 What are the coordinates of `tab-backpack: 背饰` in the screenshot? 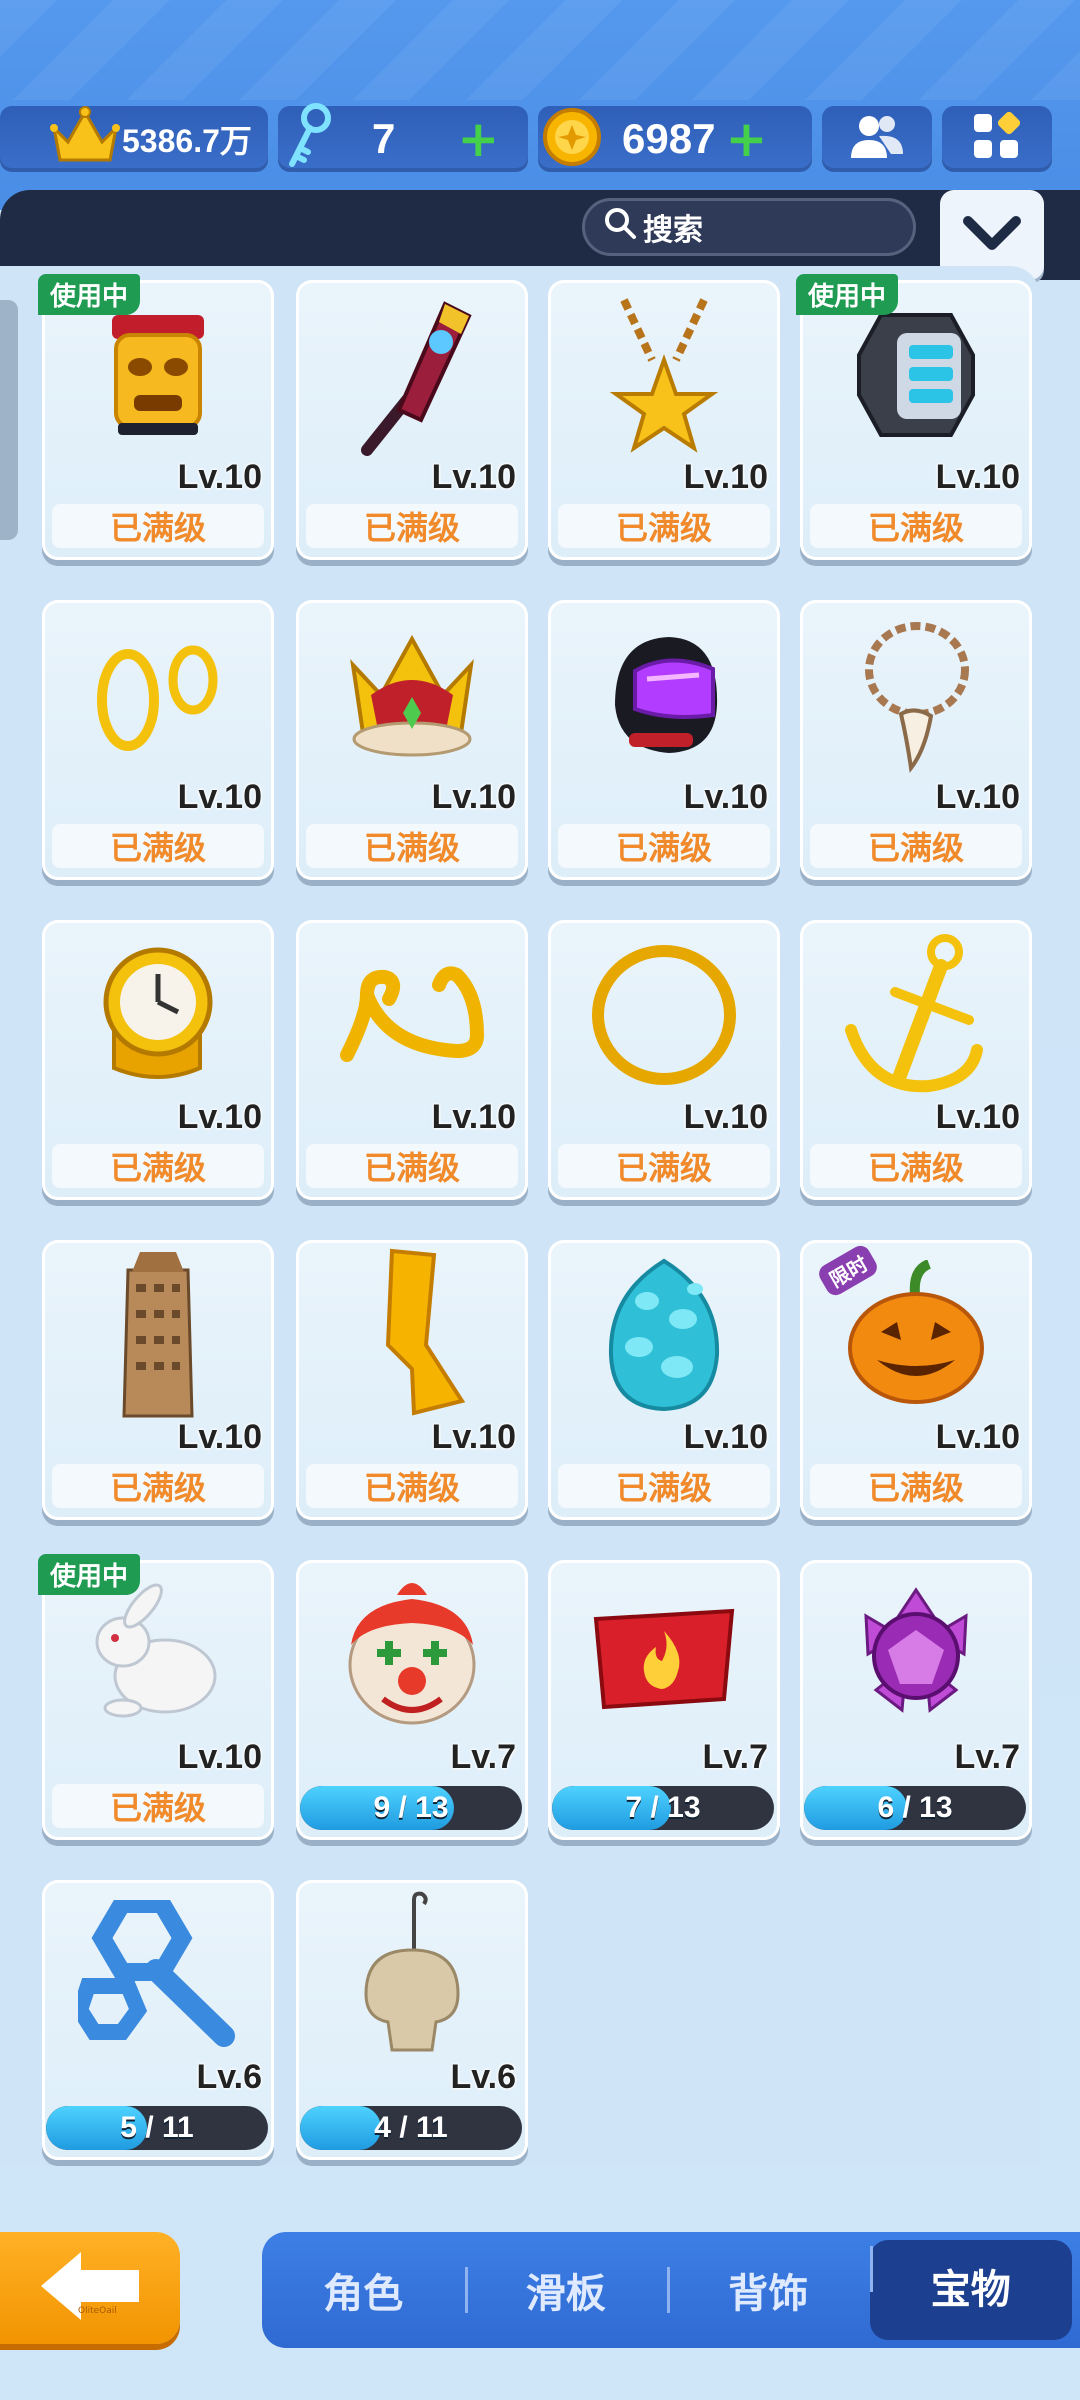 It's located at (768, 2290).